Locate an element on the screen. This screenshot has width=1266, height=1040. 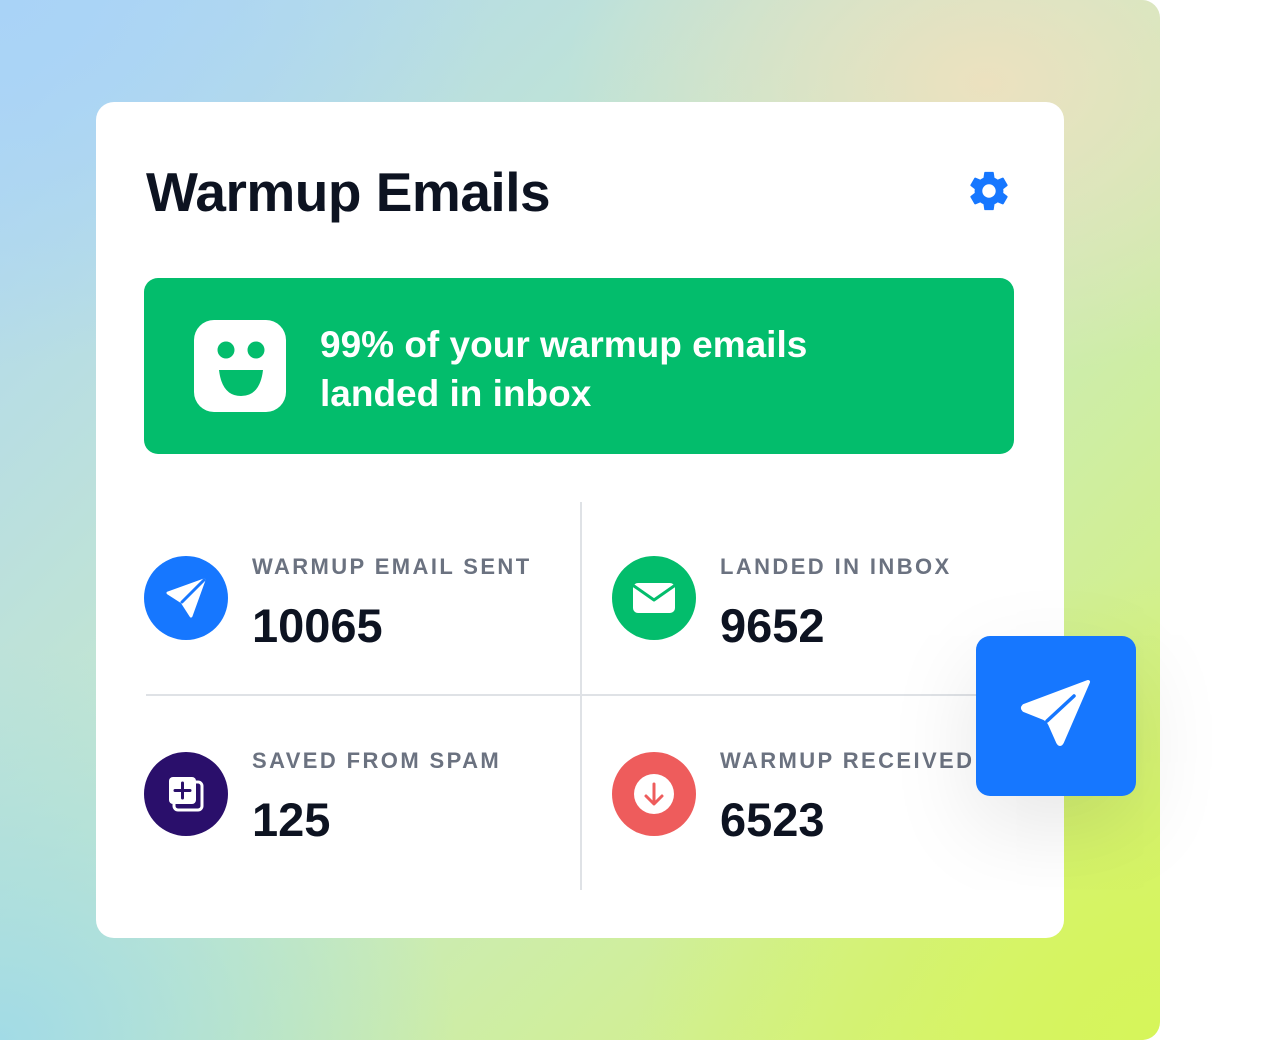
download-arrow-icon is located at coordinates (654, 794).